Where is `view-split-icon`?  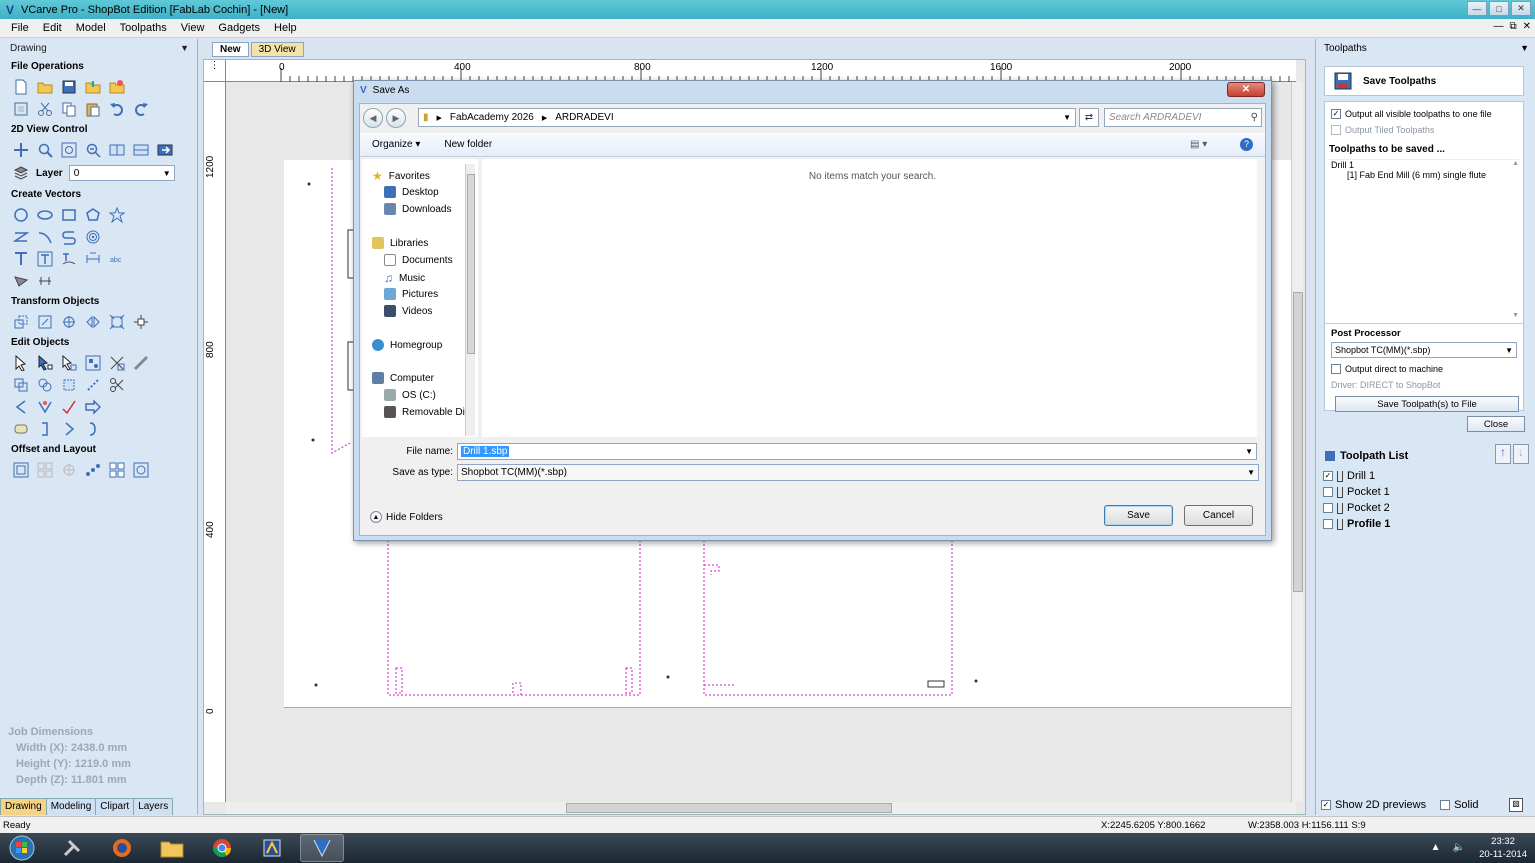 view-split-icon is located at coordinates (141, 150).